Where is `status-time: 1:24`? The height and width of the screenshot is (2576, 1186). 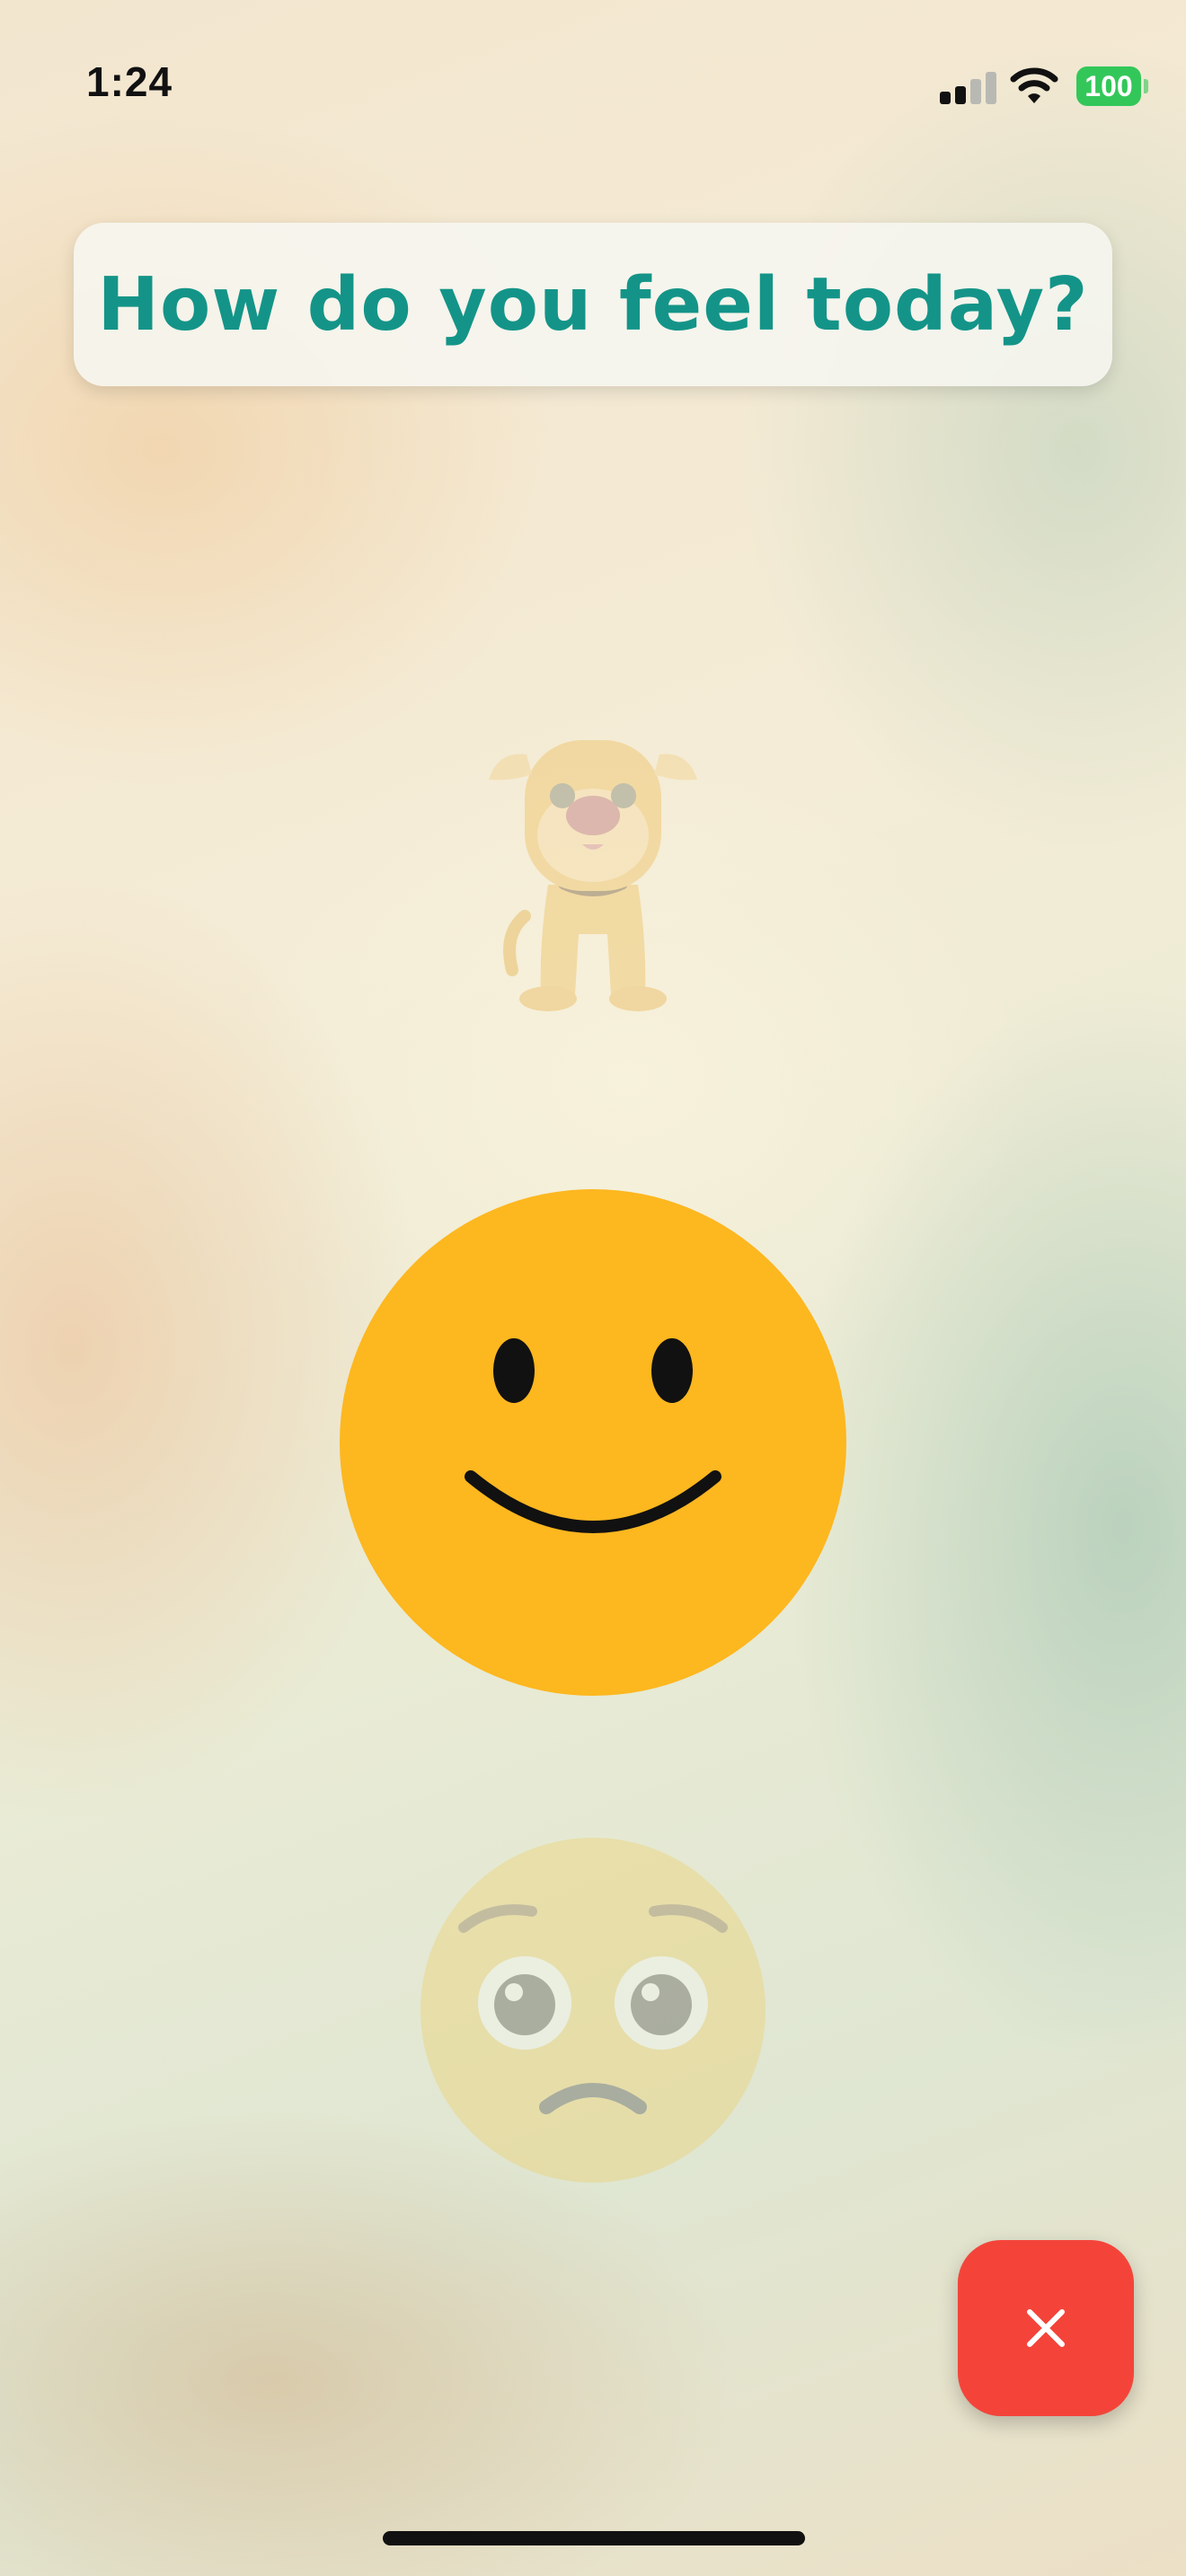 status-time: 1:24 is located at coordinates (129, 81).